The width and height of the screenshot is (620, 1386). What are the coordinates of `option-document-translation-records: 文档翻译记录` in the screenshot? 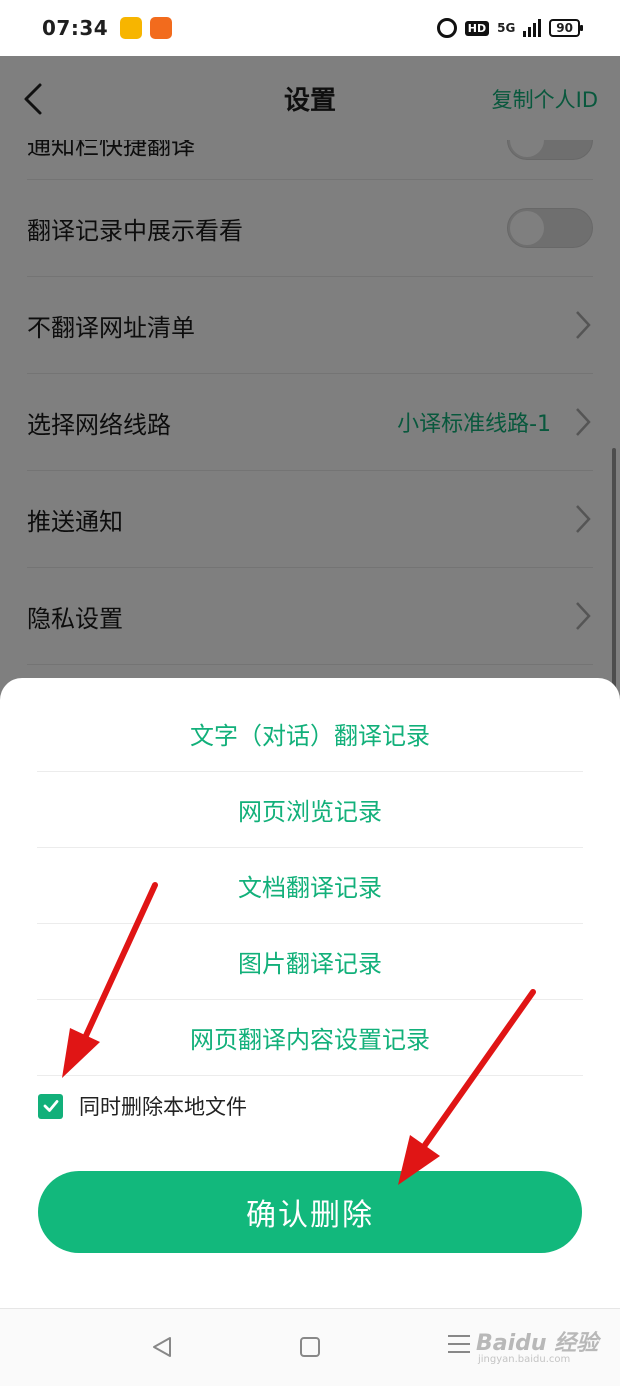 It's located at (310, 886).